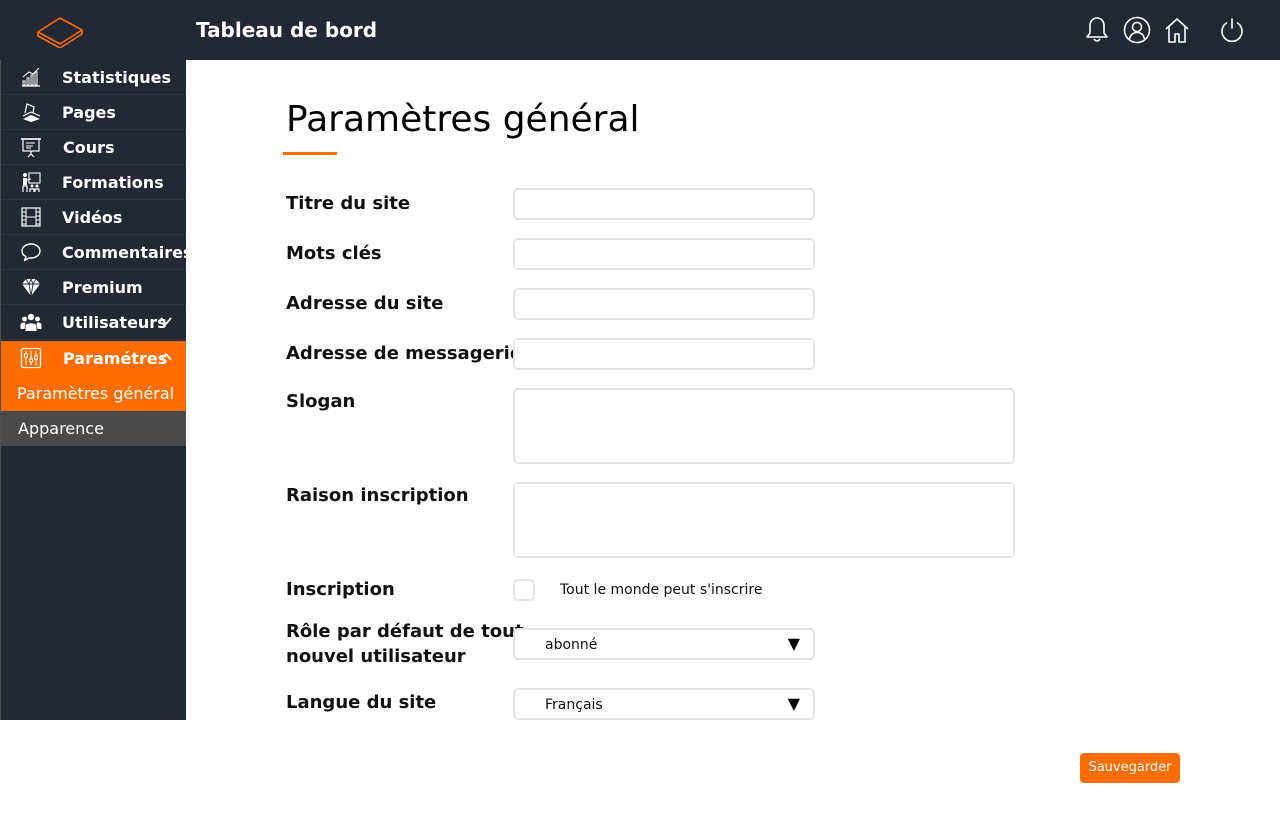 This screenshot has height=818, width=1280. I want to click on sidebar-item-parametres: Paramétres, so click(93, 358).